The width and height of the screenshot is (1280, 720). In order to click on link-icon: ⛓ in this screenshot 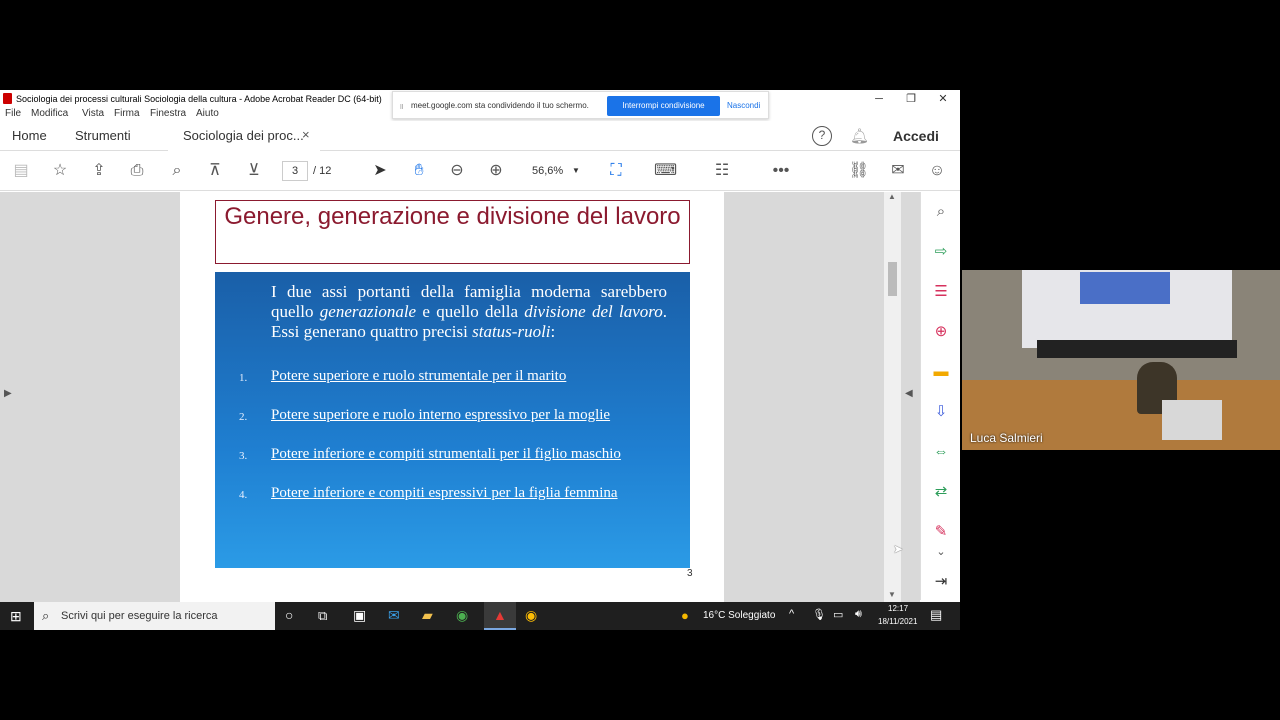, I will do `click(859, 171)`.